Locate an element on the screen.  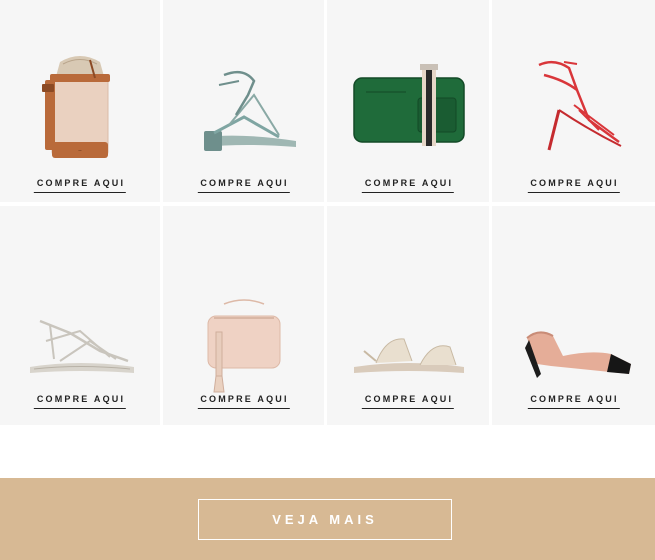
metallic-flat-sandal-image is located at coordinates (408, 351).